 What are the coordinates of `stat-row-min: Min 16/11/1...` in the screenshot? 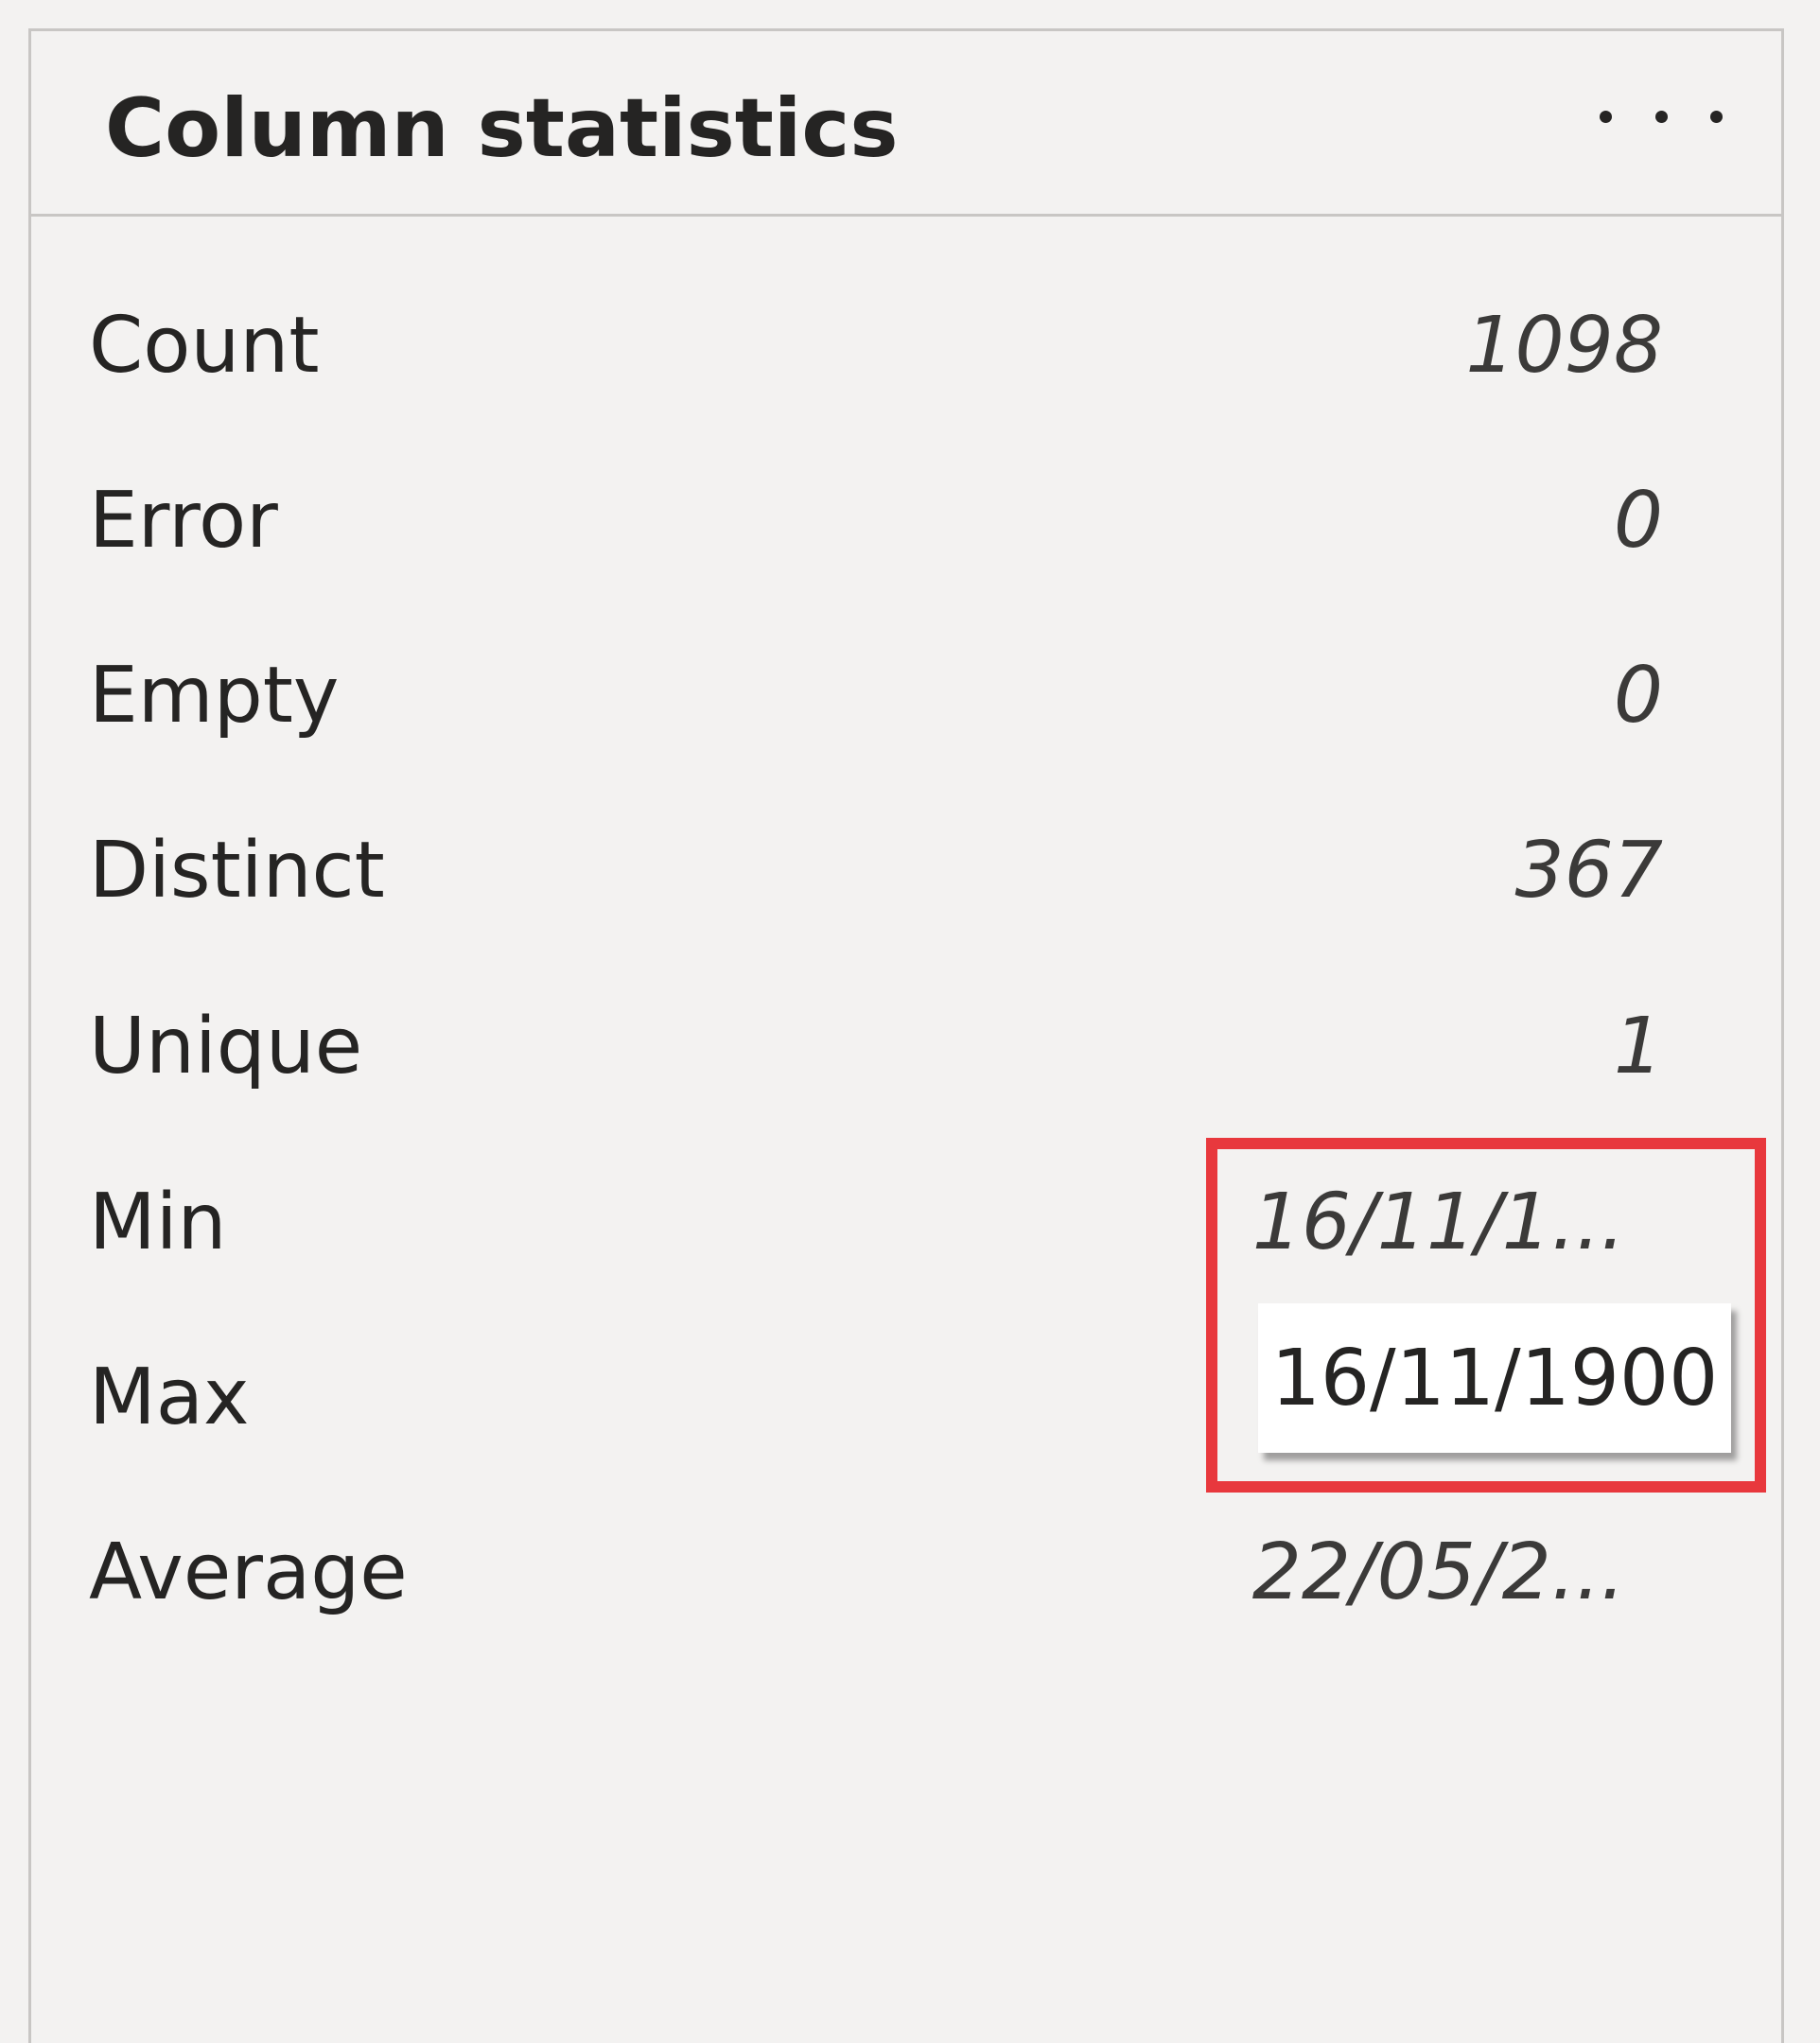 It's located at (876, 1231).